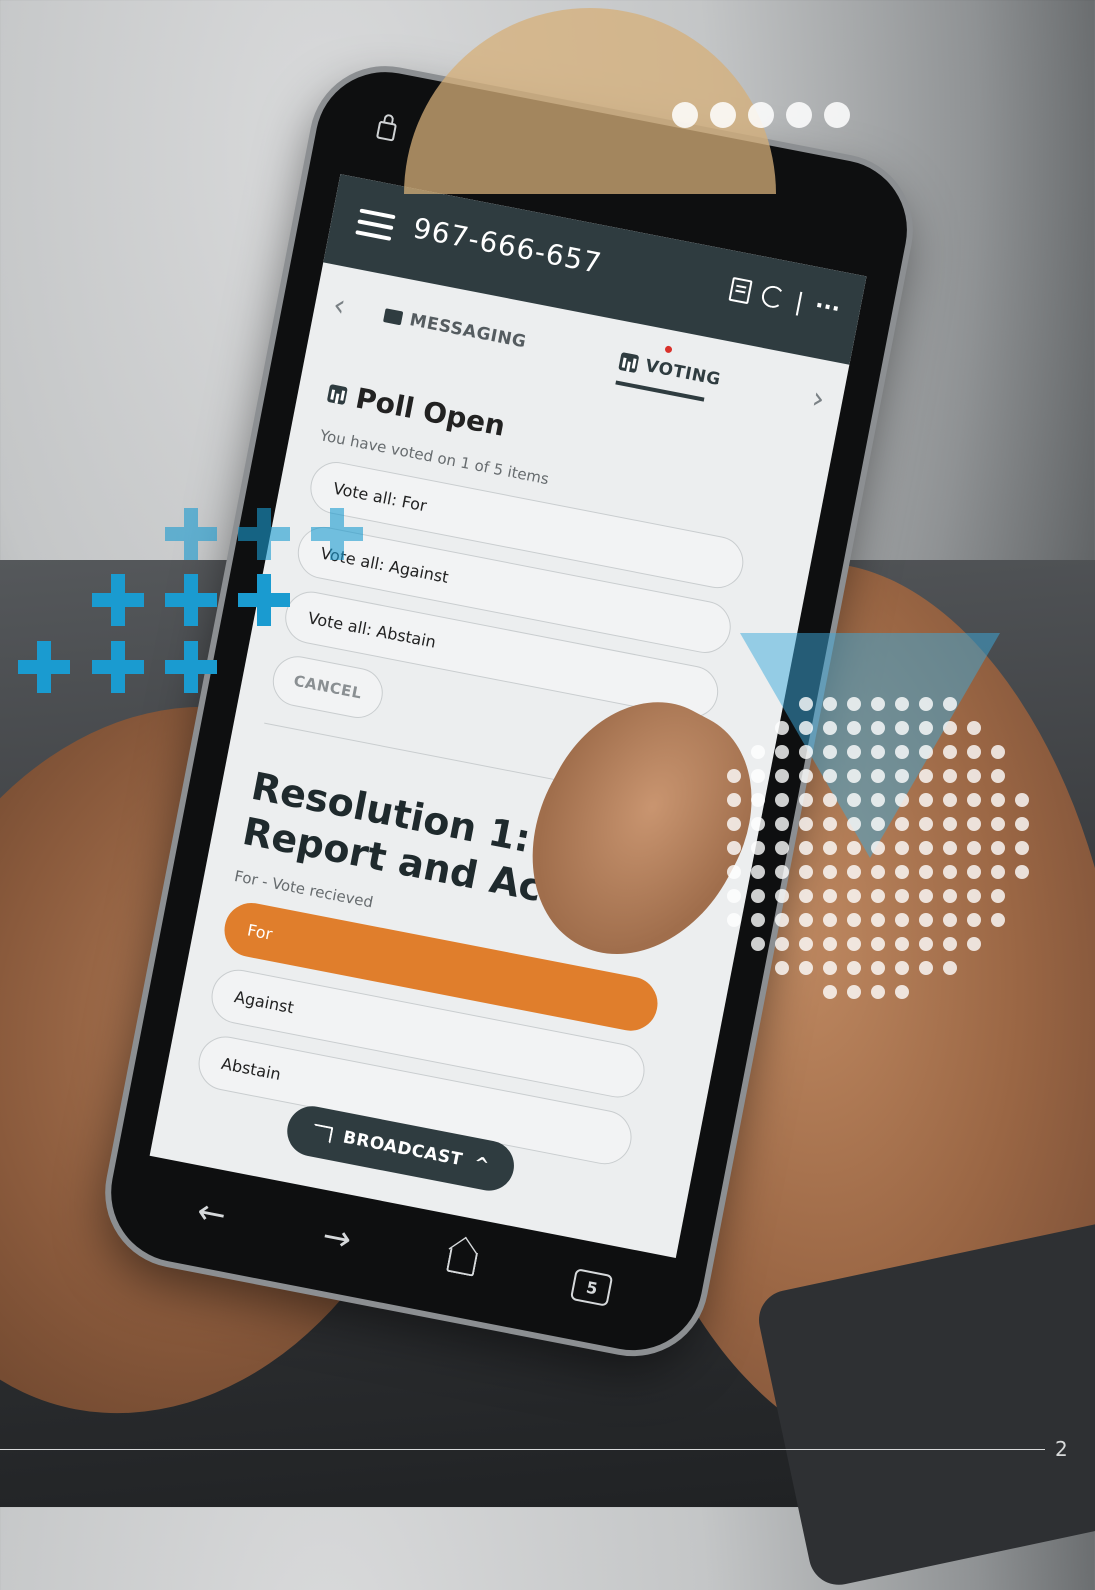 The height and width of the screenshot is (1590, 1095). I want to click on tab-voting: VOTING, so click(669, 373).